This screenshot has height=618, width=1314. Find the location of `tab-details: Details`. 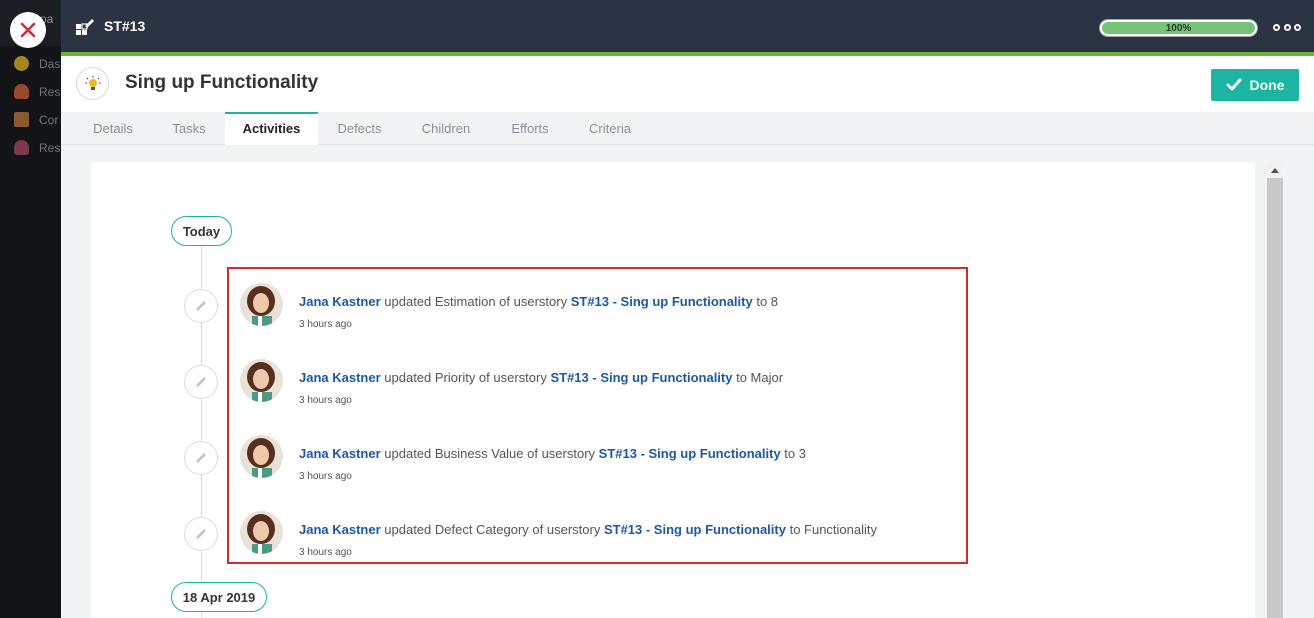

tab-details: Details is located at coordinates (113, 128).